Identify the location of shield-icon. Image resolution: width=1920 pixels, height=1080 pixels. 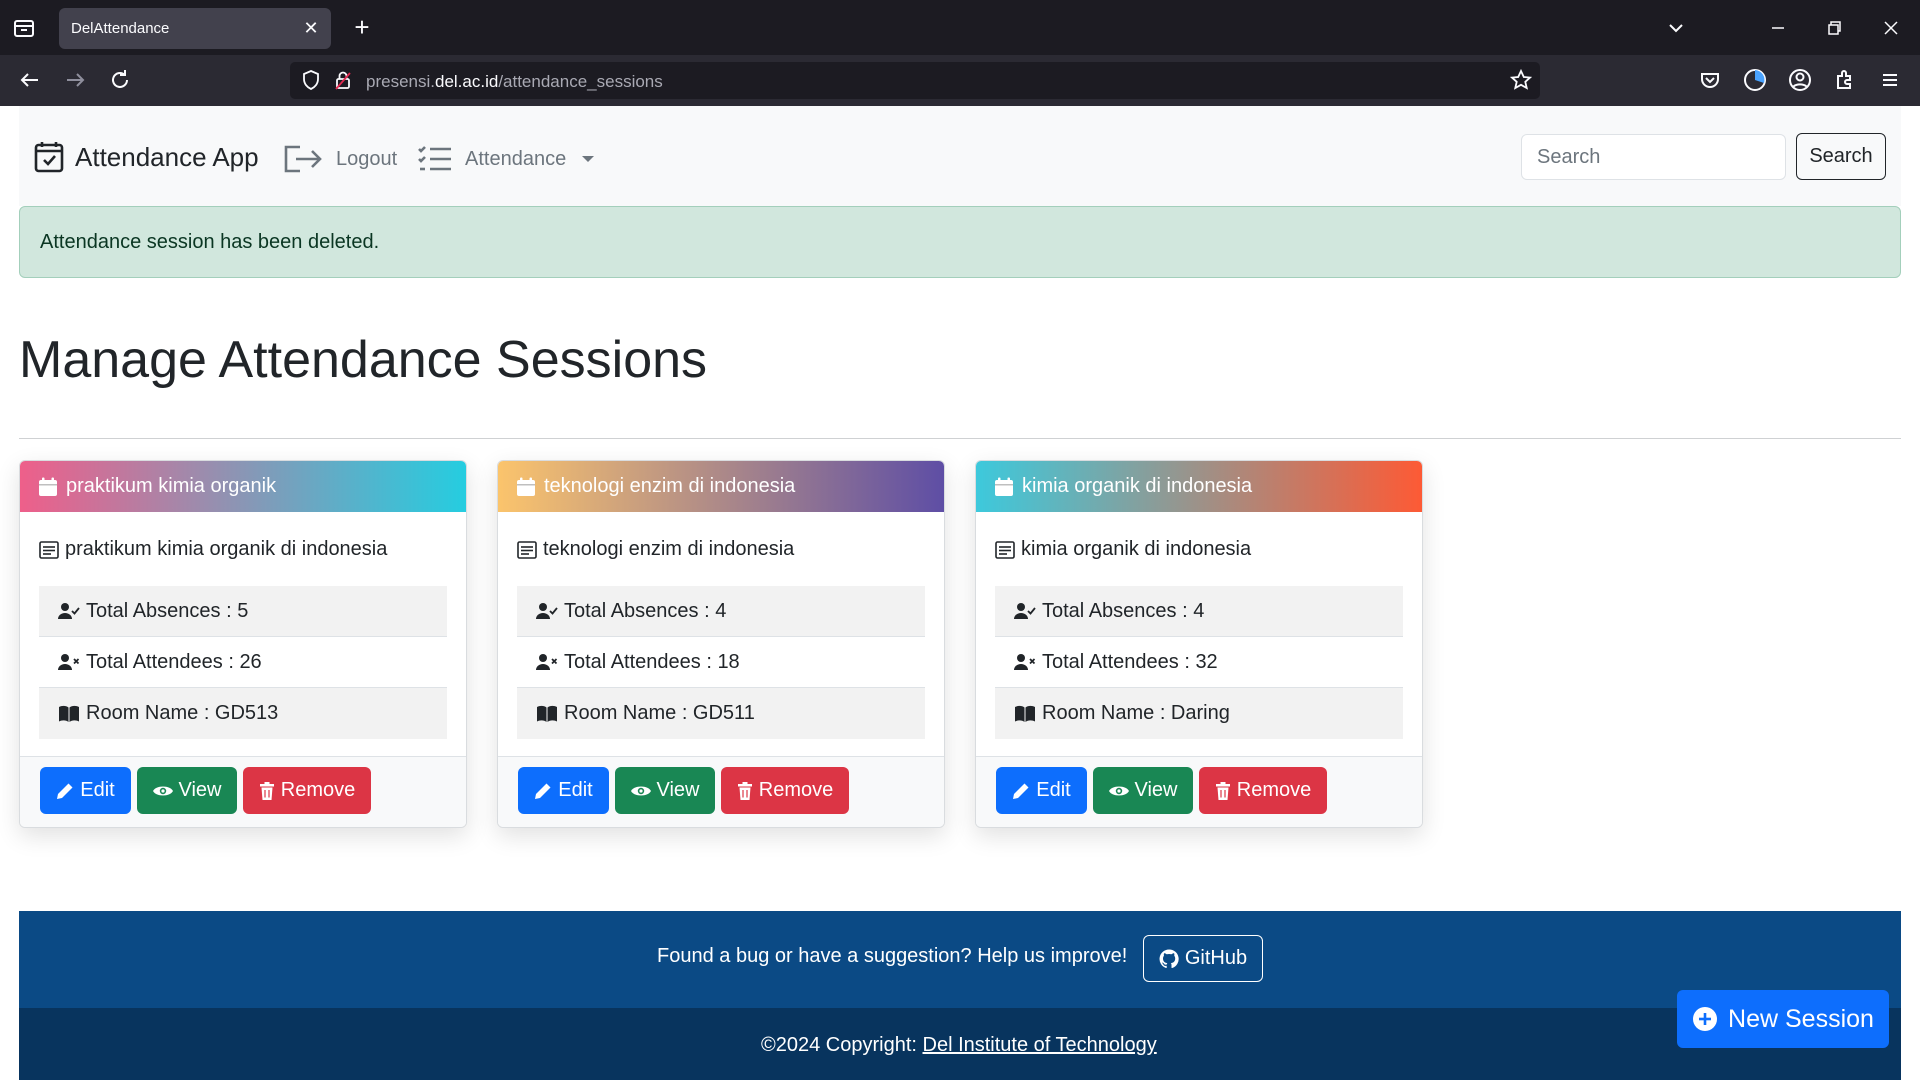
(311, 80).